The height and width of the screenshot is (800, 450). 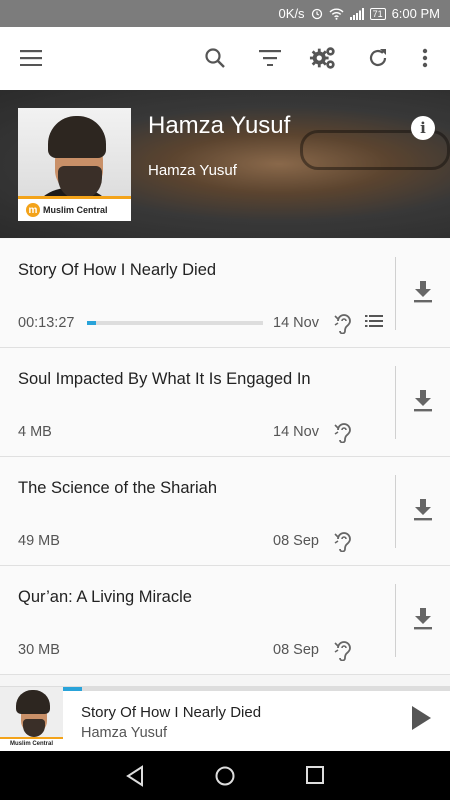 I want to click on episode-progress-bar, so click(x=175, y=323).